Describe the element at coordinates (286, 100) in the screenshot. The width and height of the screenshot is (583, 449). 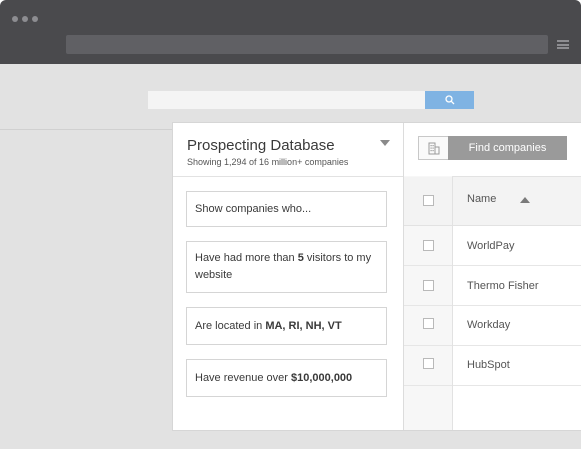
I see `search-input` at that location.